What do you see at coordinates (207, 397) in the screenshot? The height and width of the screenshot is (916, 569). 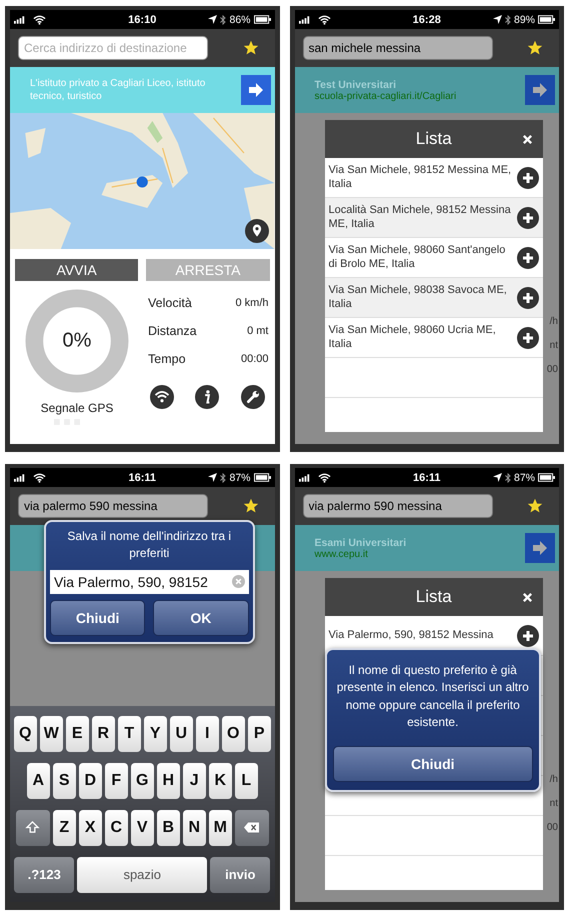 I see `info-icon` at bounding box center [207, 397].